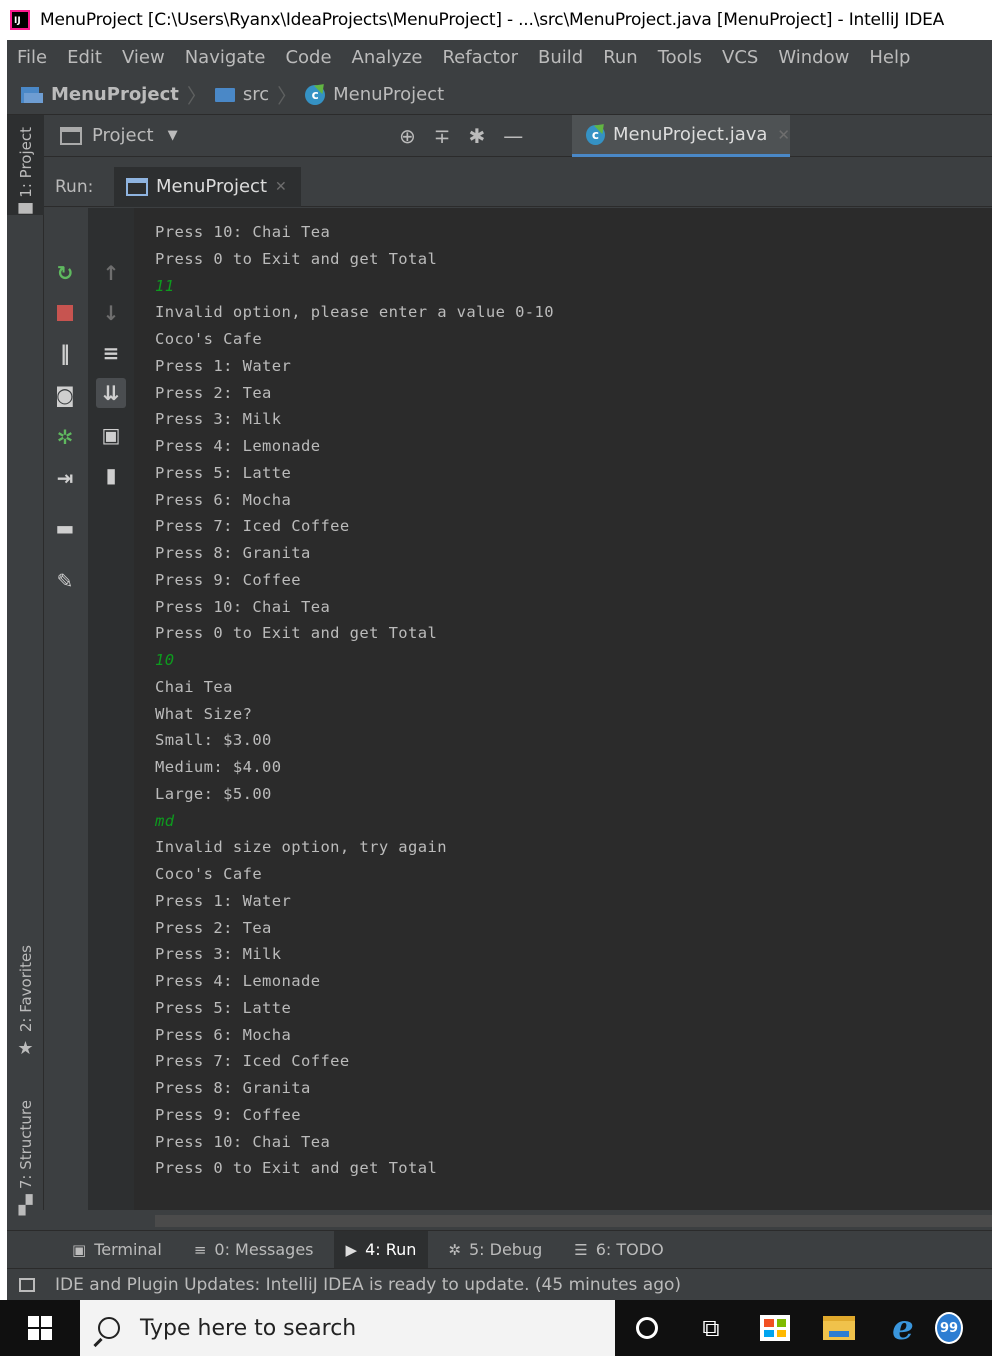 Image resolution: width=992 pixels, height=1356 pixels. What do you see at coordinates (128, 1249) in the screenshot?
I see `bottom-tab-label: Terminal` at bounding box center [128, 1249].